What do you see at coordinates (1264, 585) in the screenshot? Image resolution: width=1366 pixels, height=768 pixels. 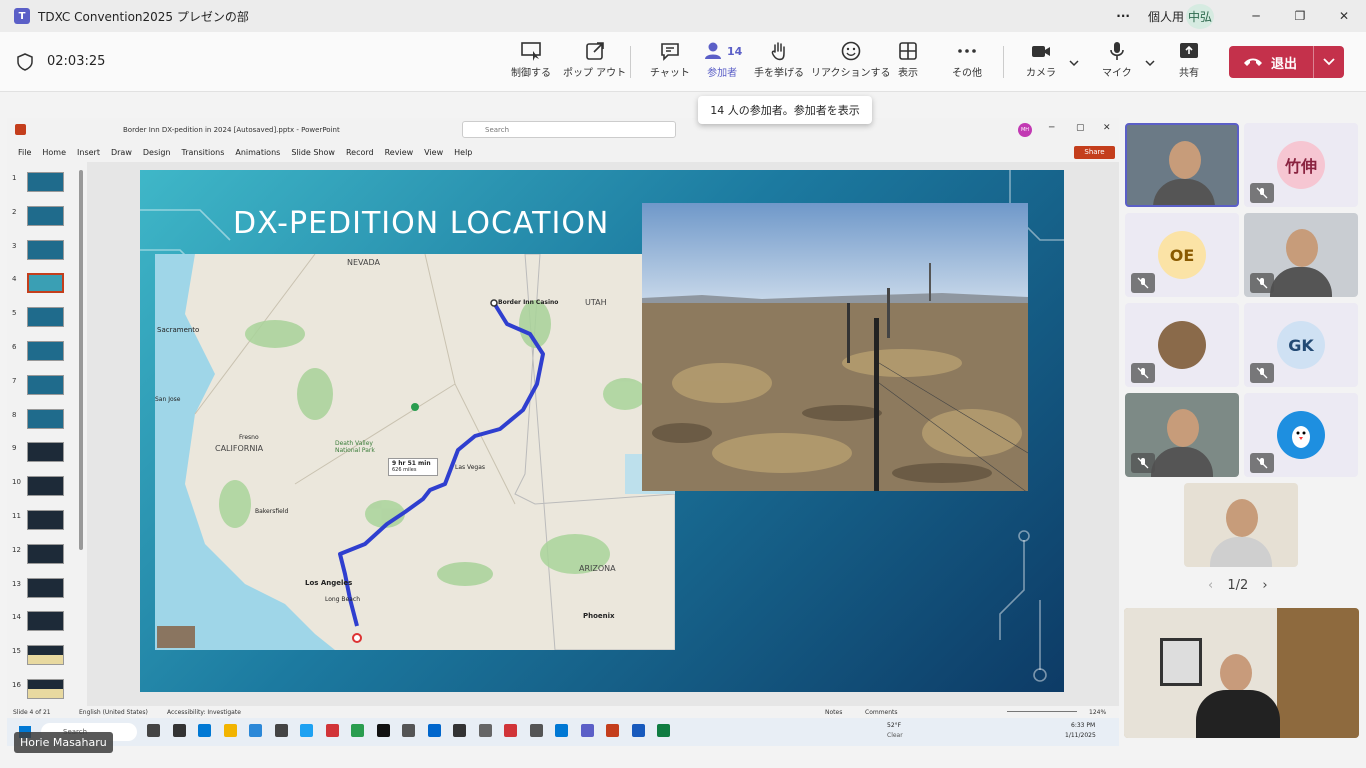 I see `chevron-right-icon: ›` at bounding box center [1264, 585].